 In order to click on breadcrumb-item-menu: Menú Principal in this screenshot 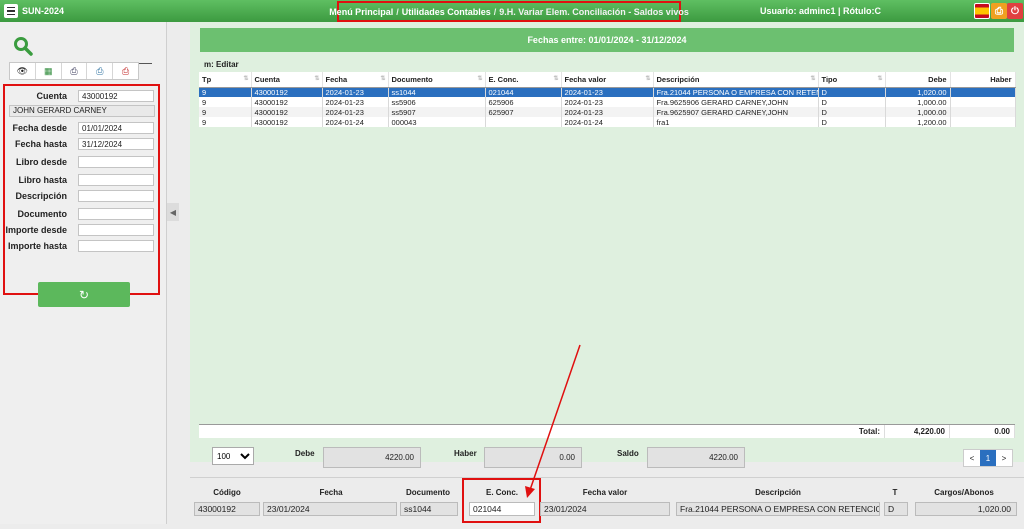, I will do `click(361, 12)`.